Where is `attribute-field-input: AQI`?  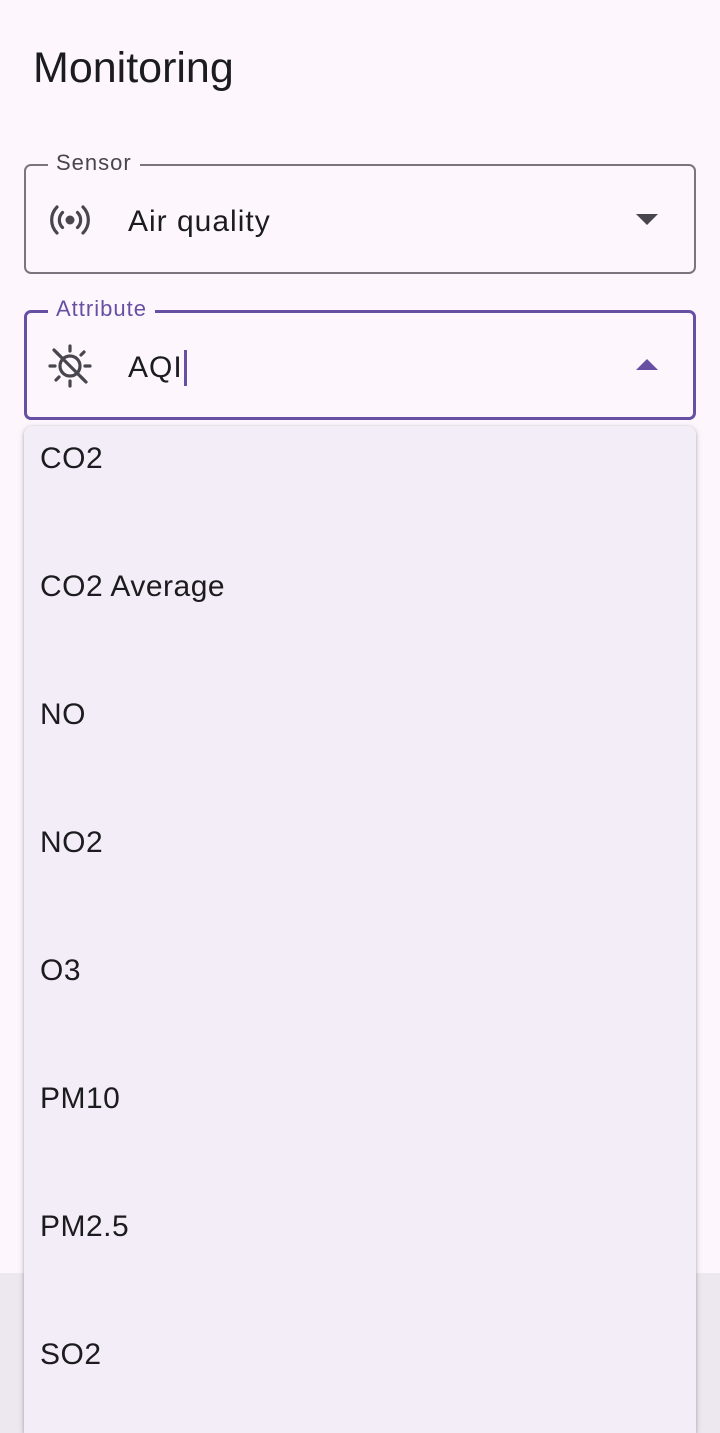 attribute-field-input: AQI is located at coordinates (157, 368).